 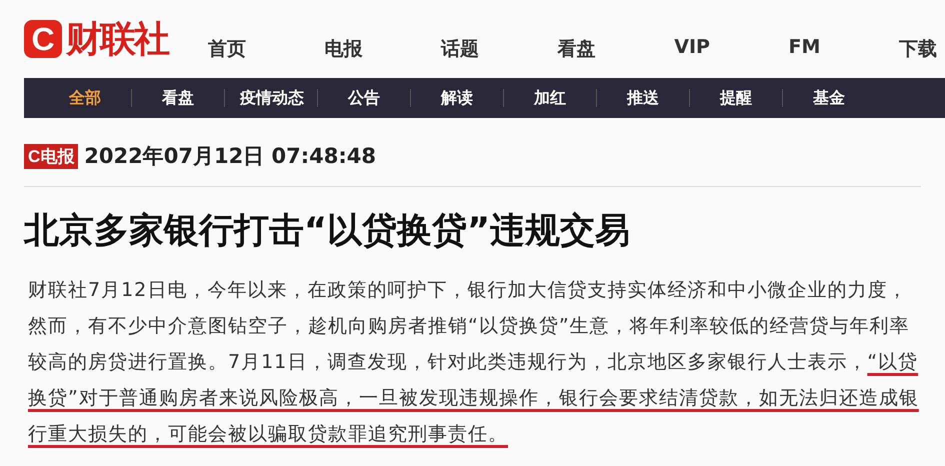 I want to click on category-tab: 解读, so click(x=457, y=98).